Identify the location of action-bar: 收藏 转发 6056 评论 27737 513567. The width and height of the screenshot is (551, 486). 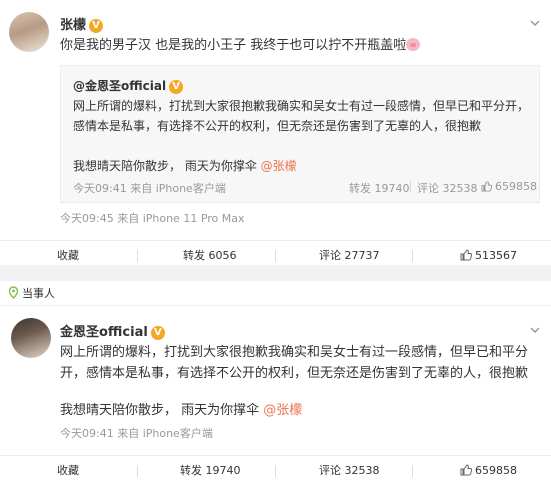
(275, 255).